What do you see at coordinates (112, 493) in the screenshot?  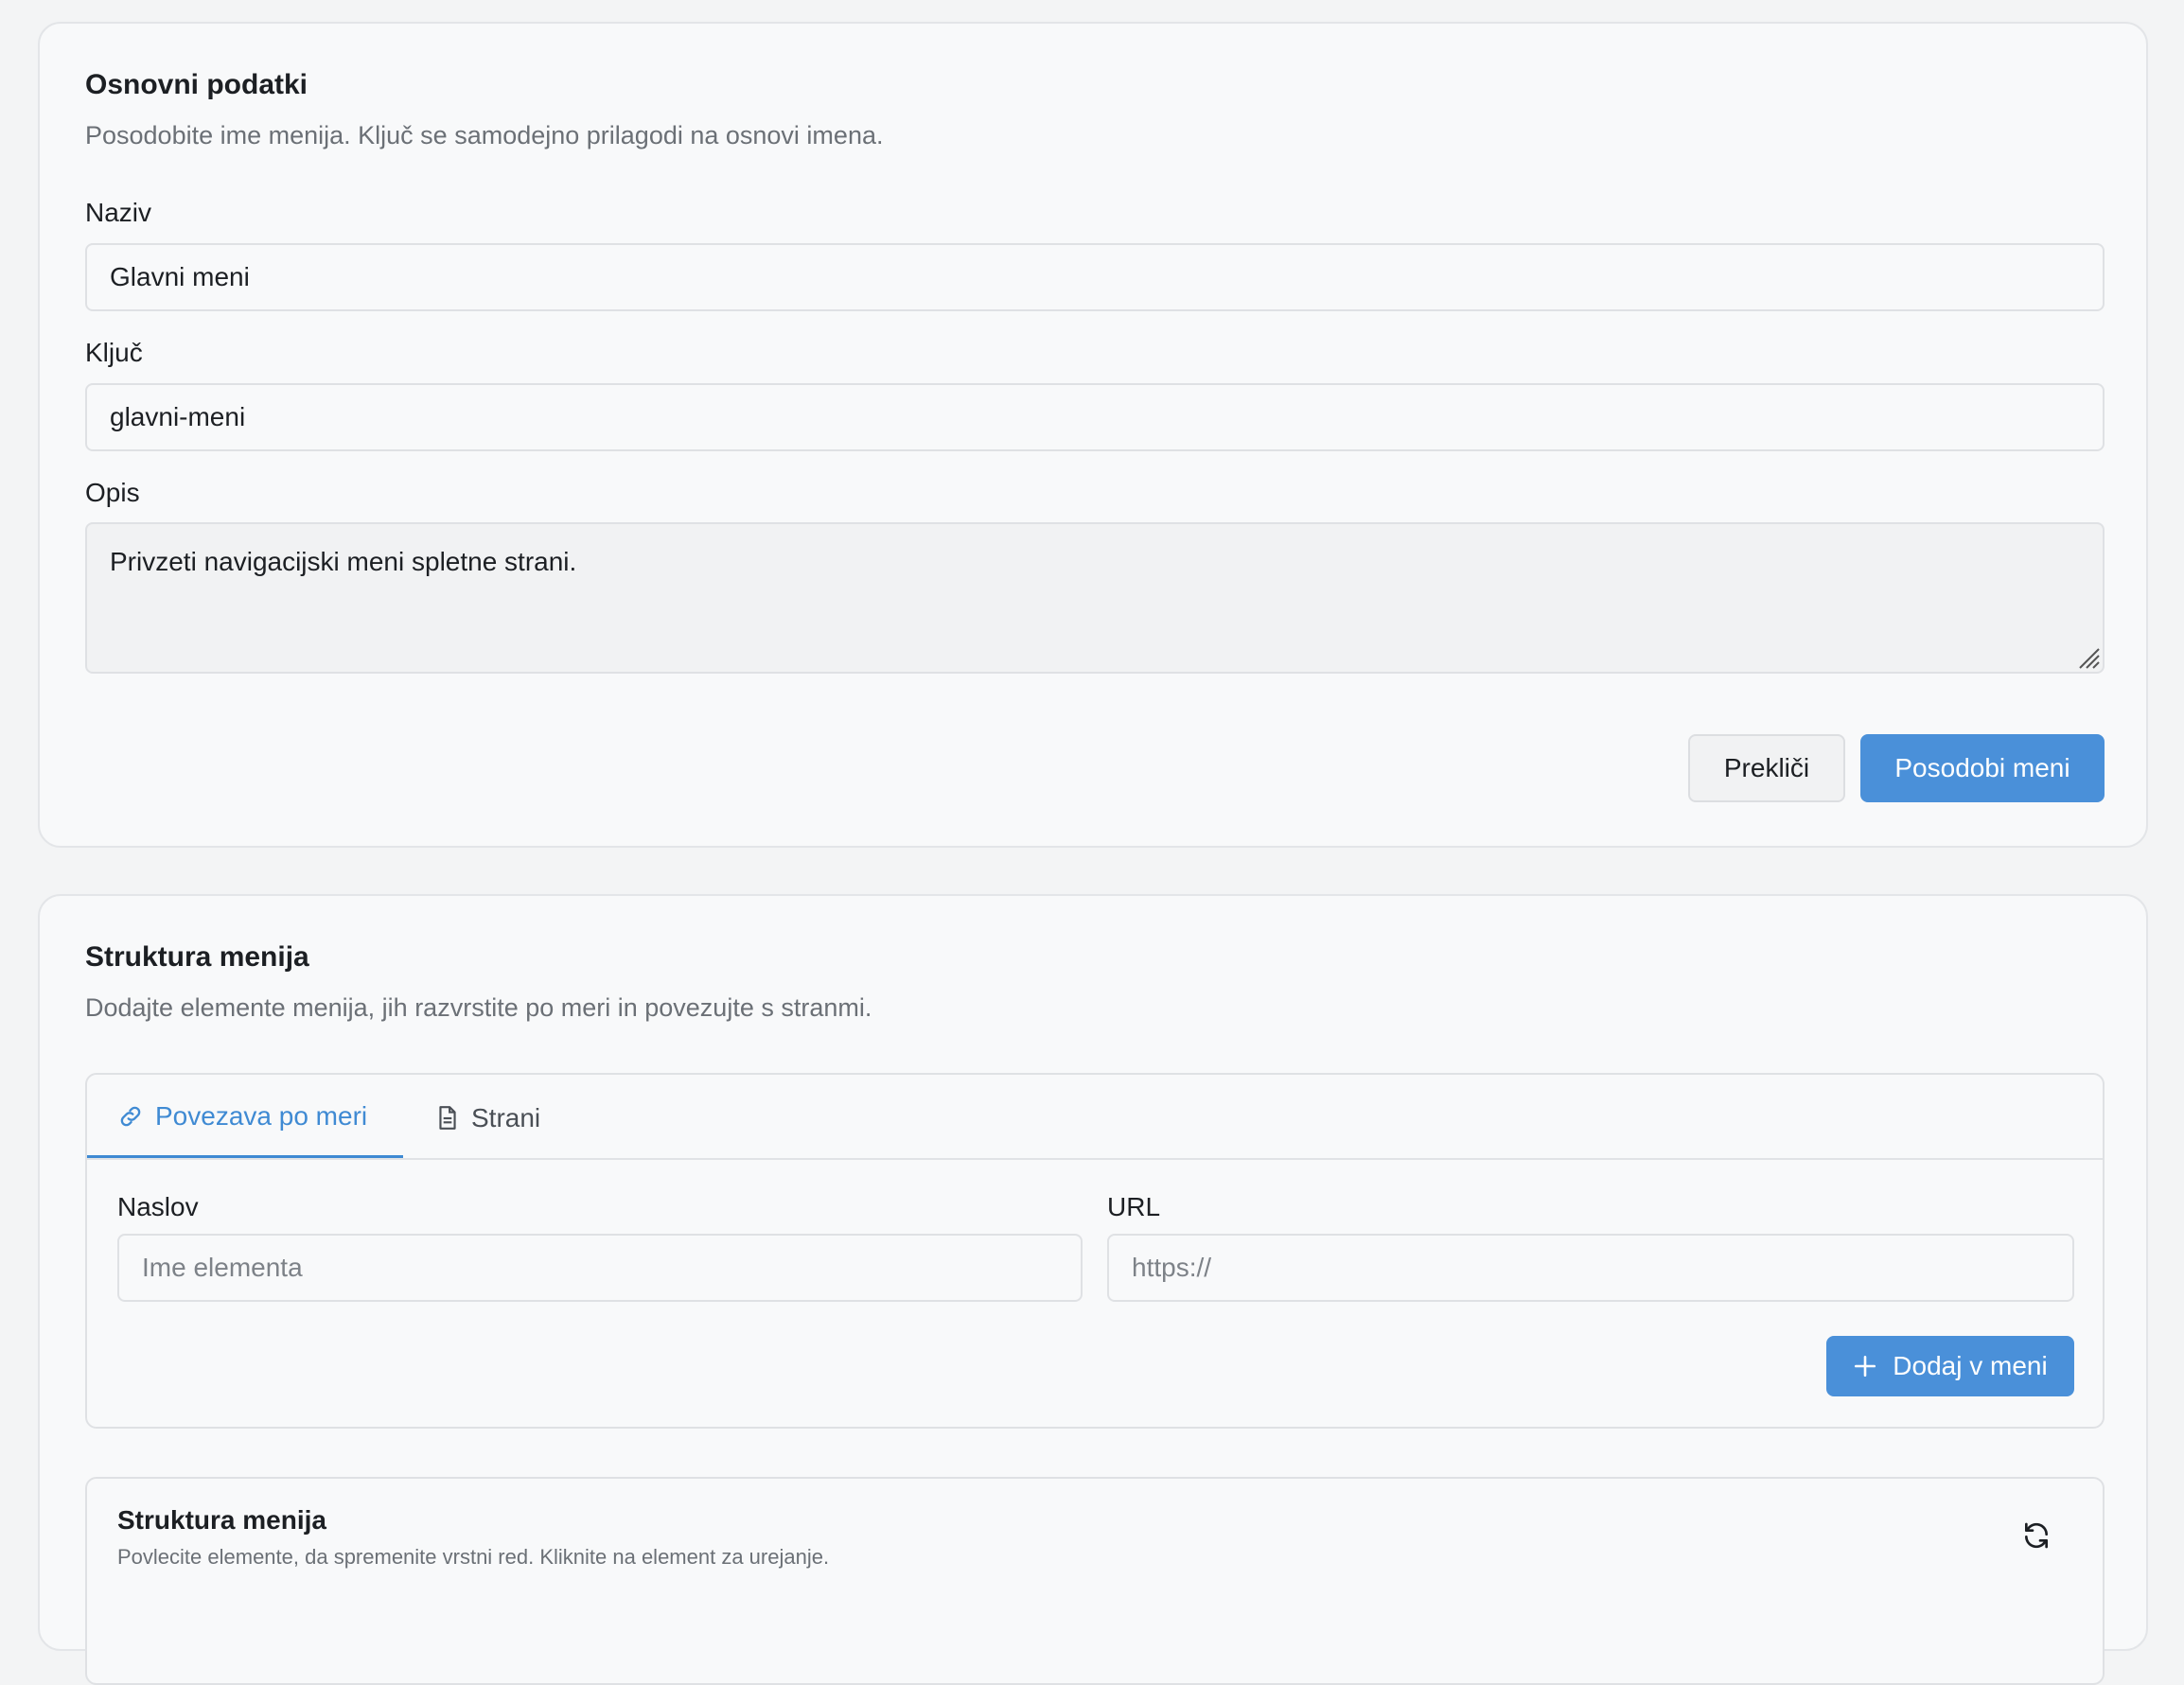 I see `description-label: Opis` at bounding box center [112, 493].